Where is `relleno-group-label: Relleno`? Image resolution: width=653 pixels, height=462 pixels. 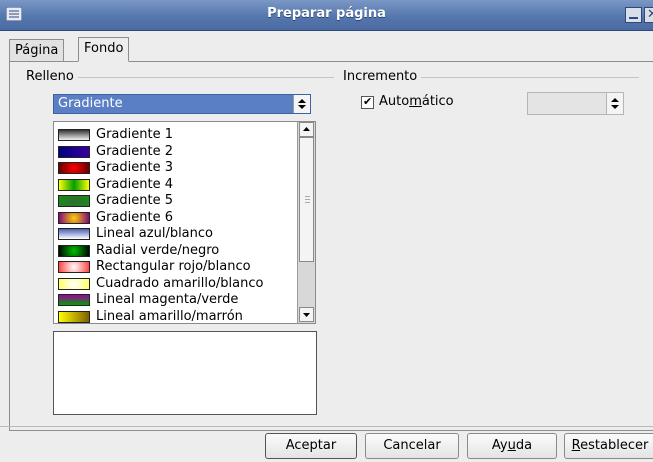
relleno-group-label: Relleno is located at coordinates (52, 76).